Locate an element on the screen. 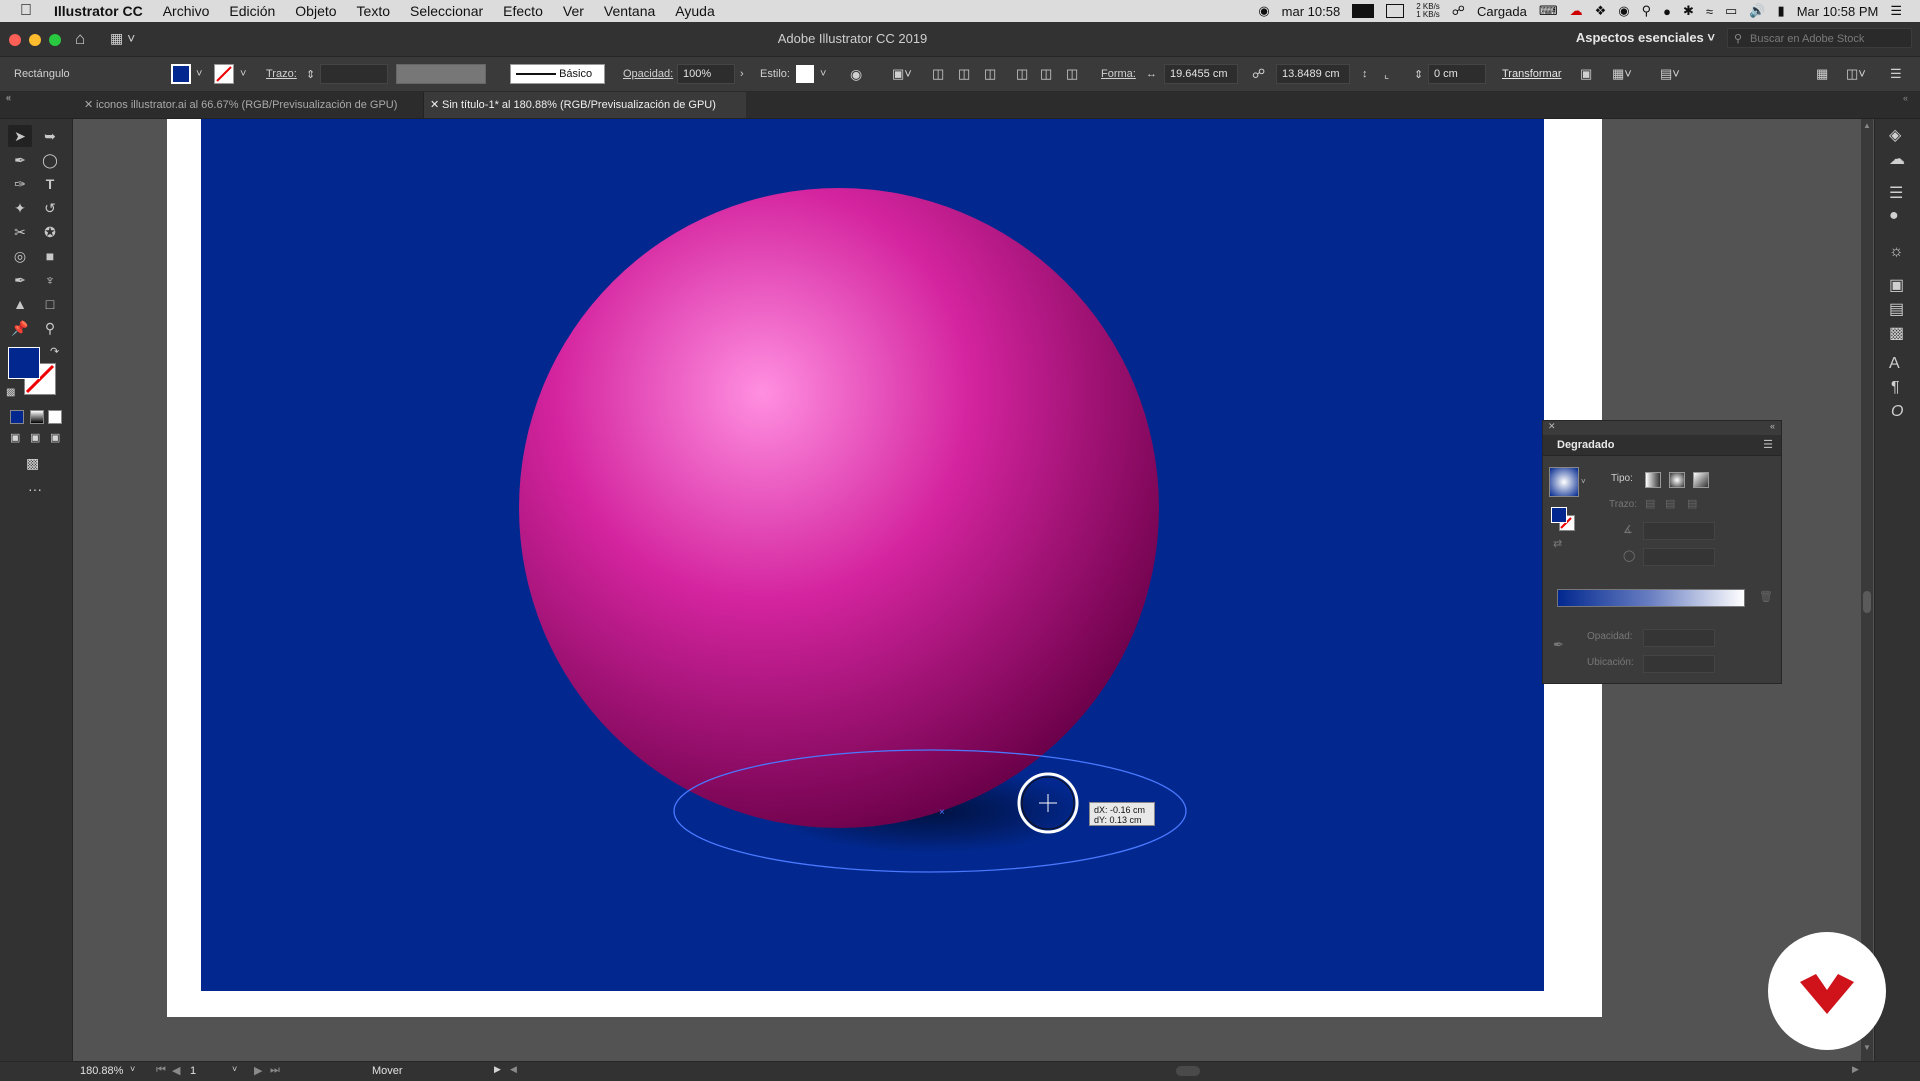 The width and height of the screenshot is (1920, 1081). stop-opacity-field is located at coordinates (1679, 638).